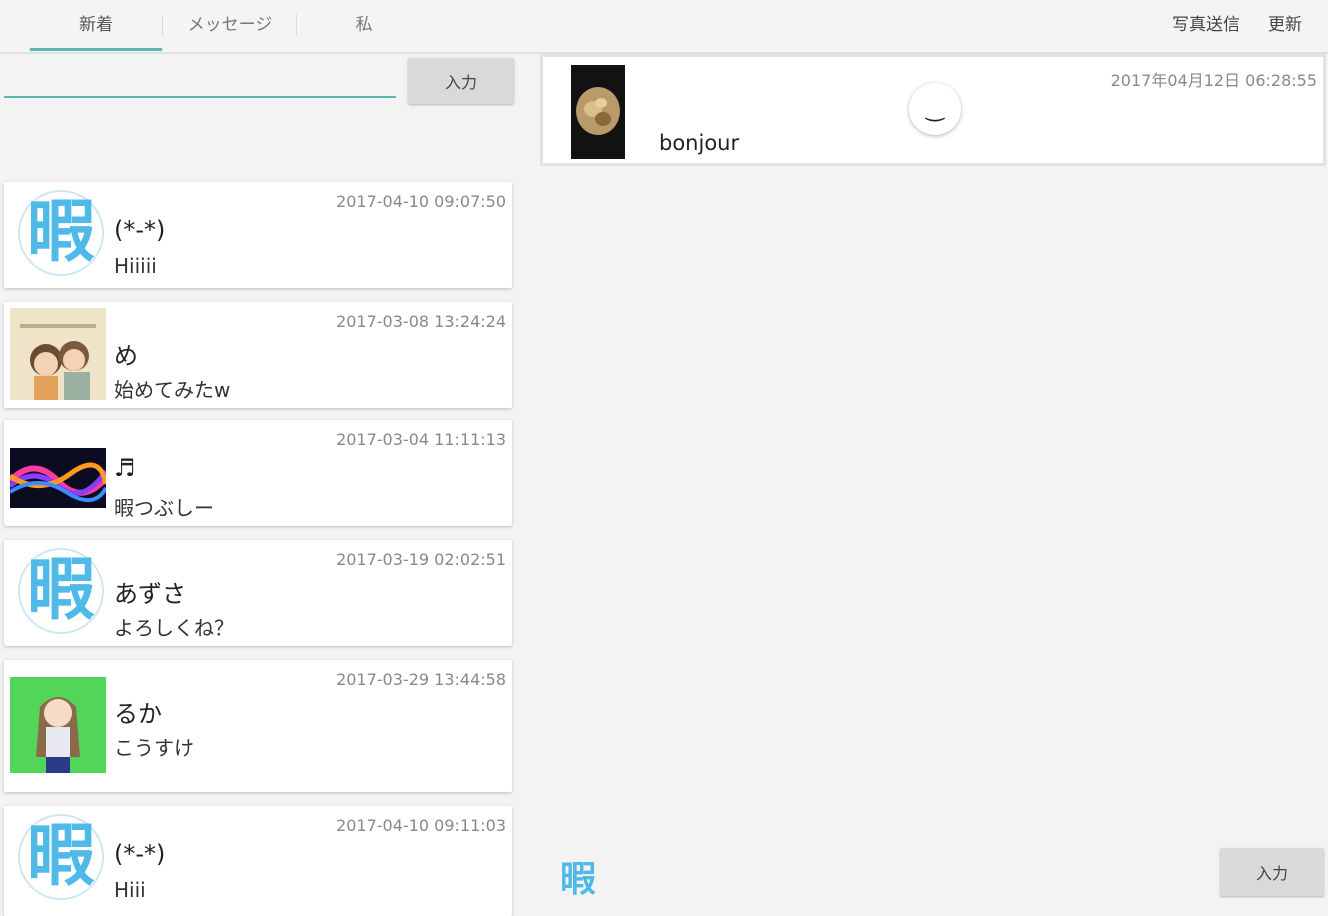 This screenshot has width=1328, height=916. I want to click on item-timestamp: 2017-04-10 09:11:03, so click(421, 825).